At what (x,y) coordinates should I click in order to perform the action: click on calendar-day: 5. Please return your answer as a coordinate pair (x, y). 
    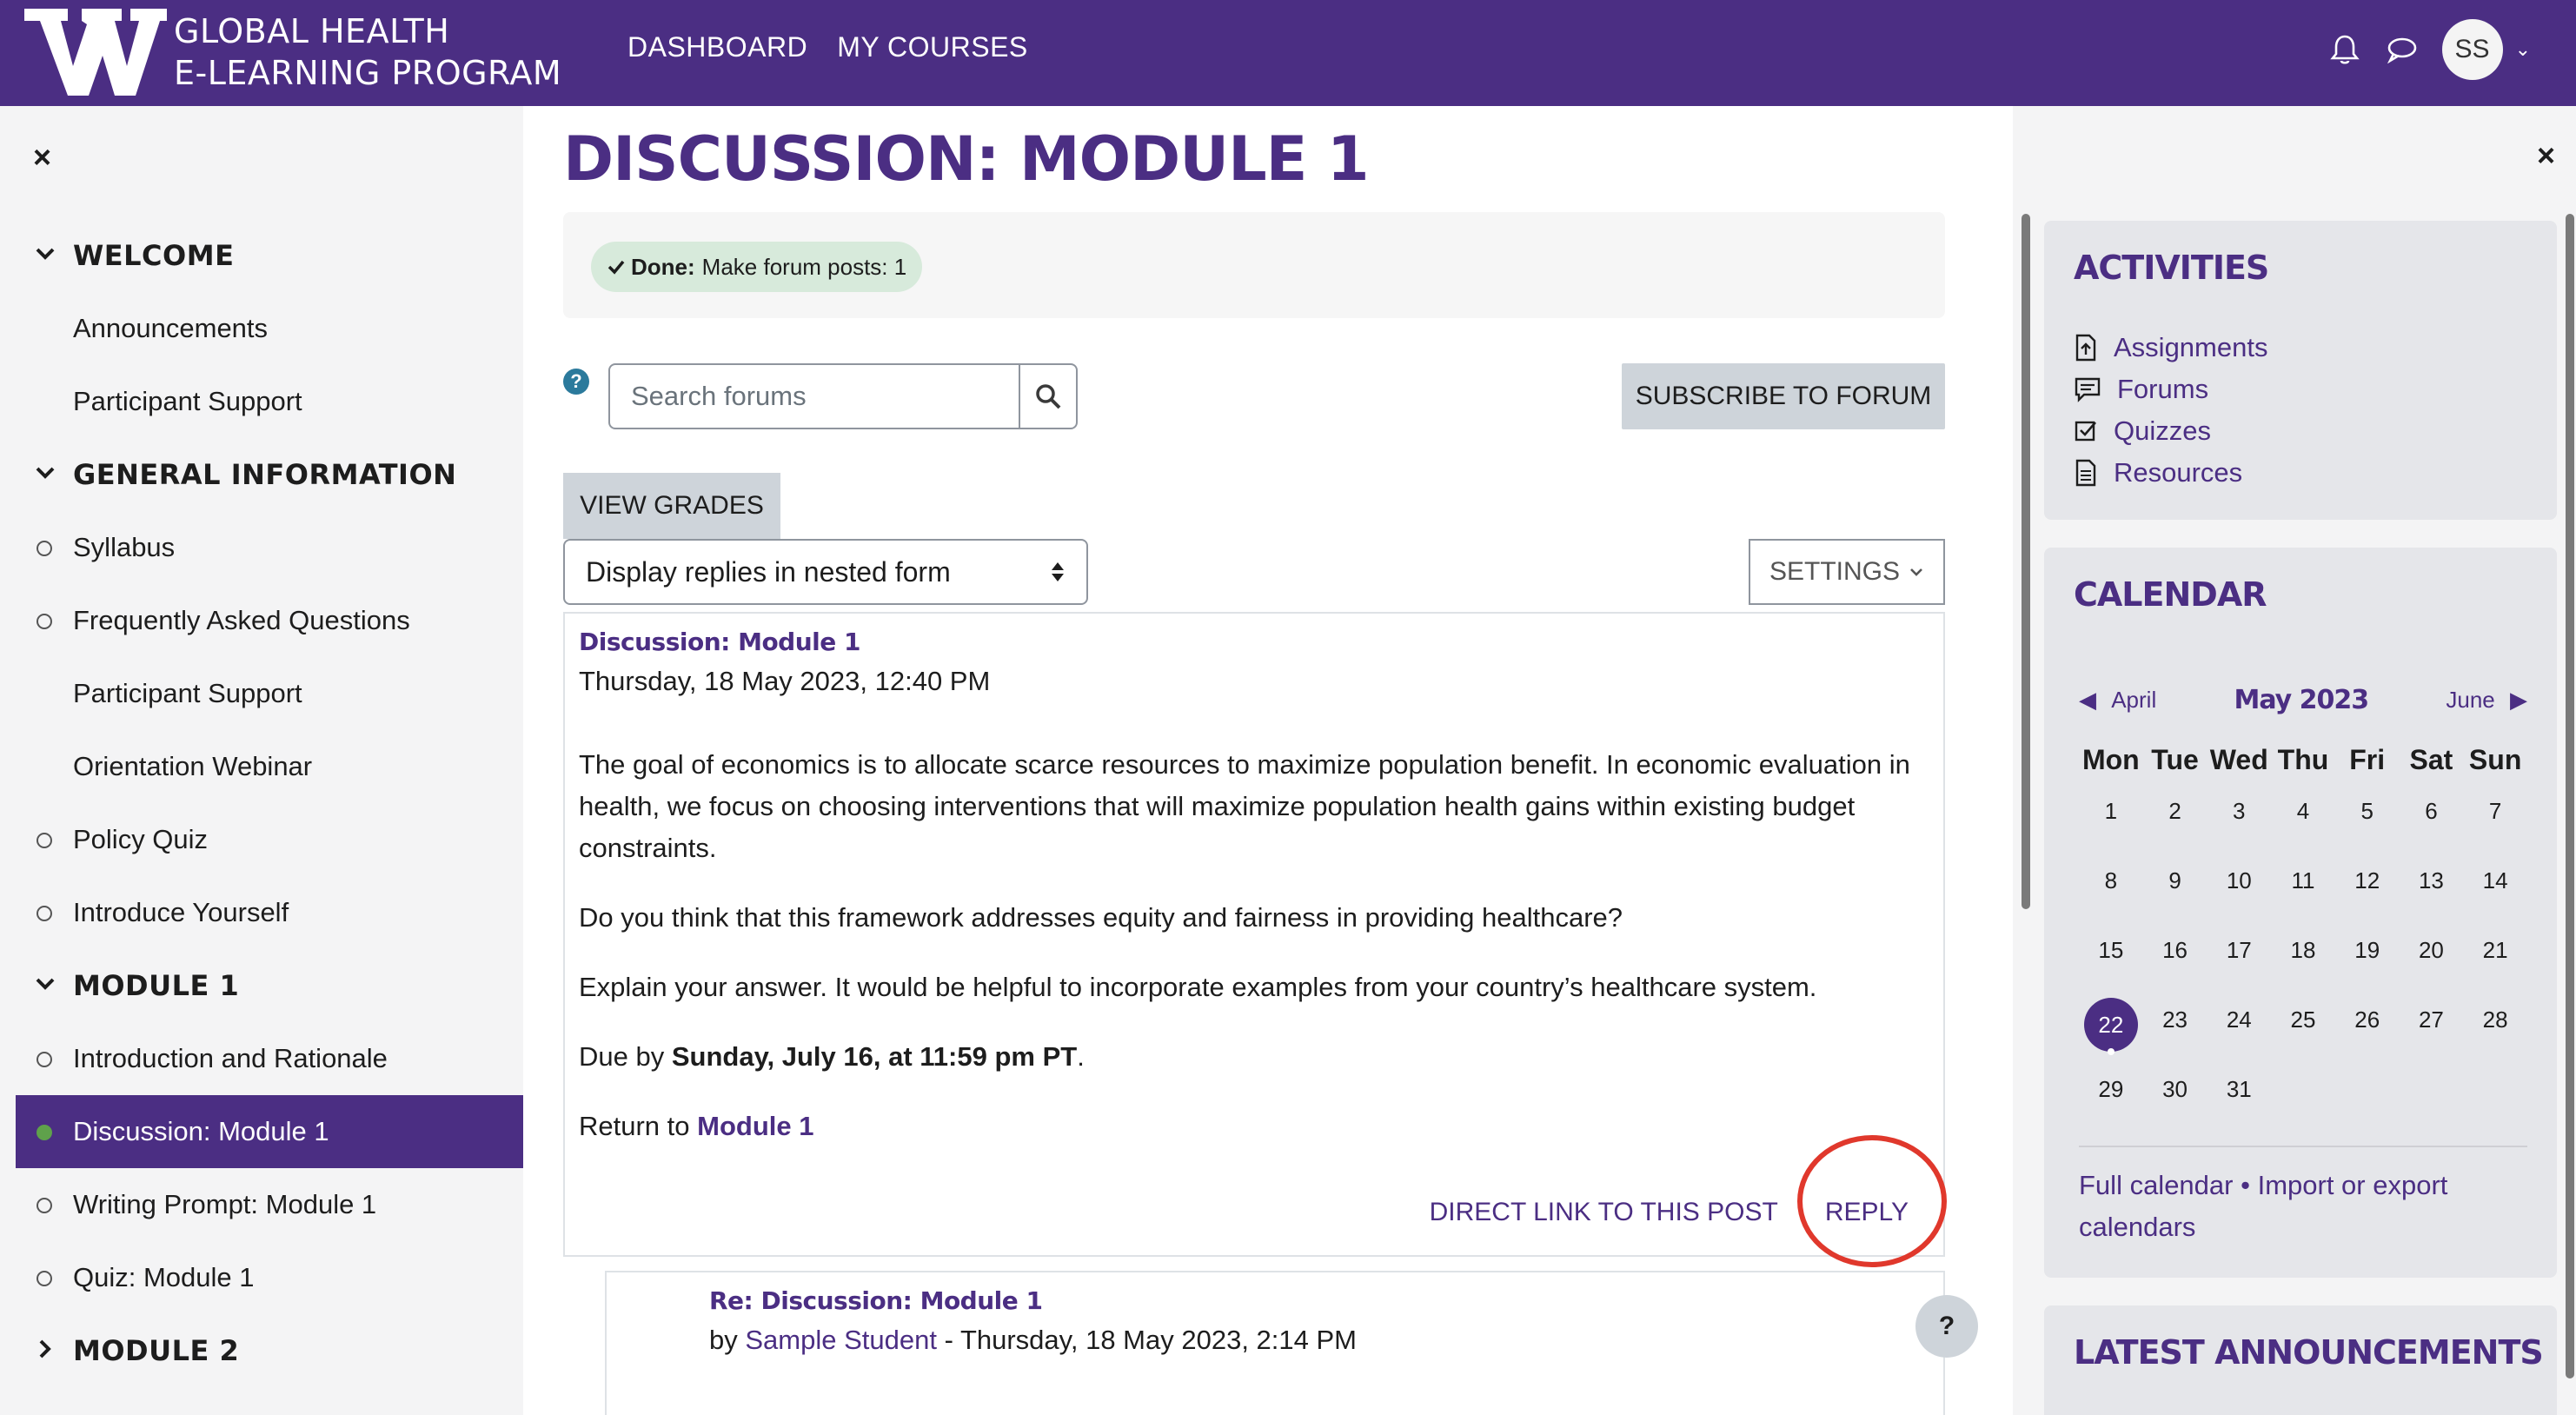
    Looking at the image, I should click on (2367, 828).